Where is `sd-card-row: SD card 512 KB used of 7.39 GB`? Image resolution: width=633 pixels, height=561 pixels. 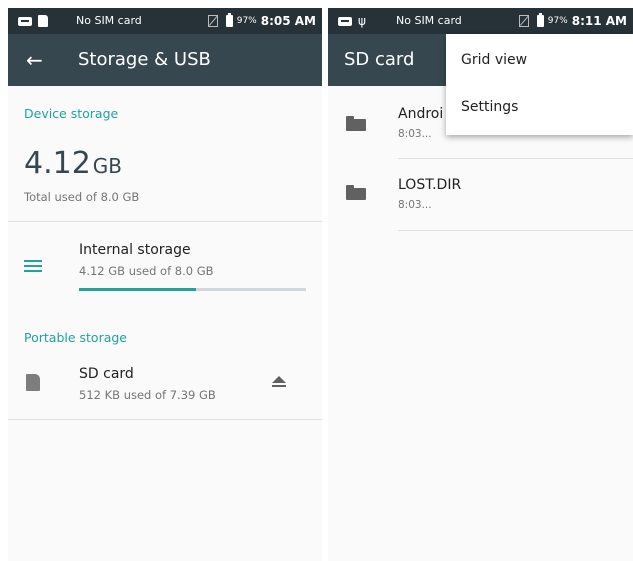 sd-card-row: SD card 512 KB used of 7.39 GB is located at coordinates (165, 387).